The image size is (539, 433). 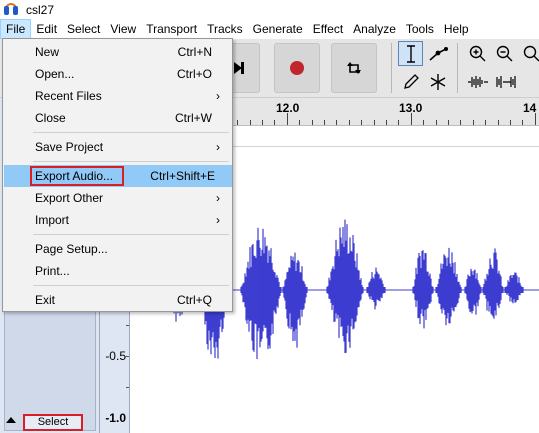 I want to click on select-track-button: Select, so click(x=53, y=422).